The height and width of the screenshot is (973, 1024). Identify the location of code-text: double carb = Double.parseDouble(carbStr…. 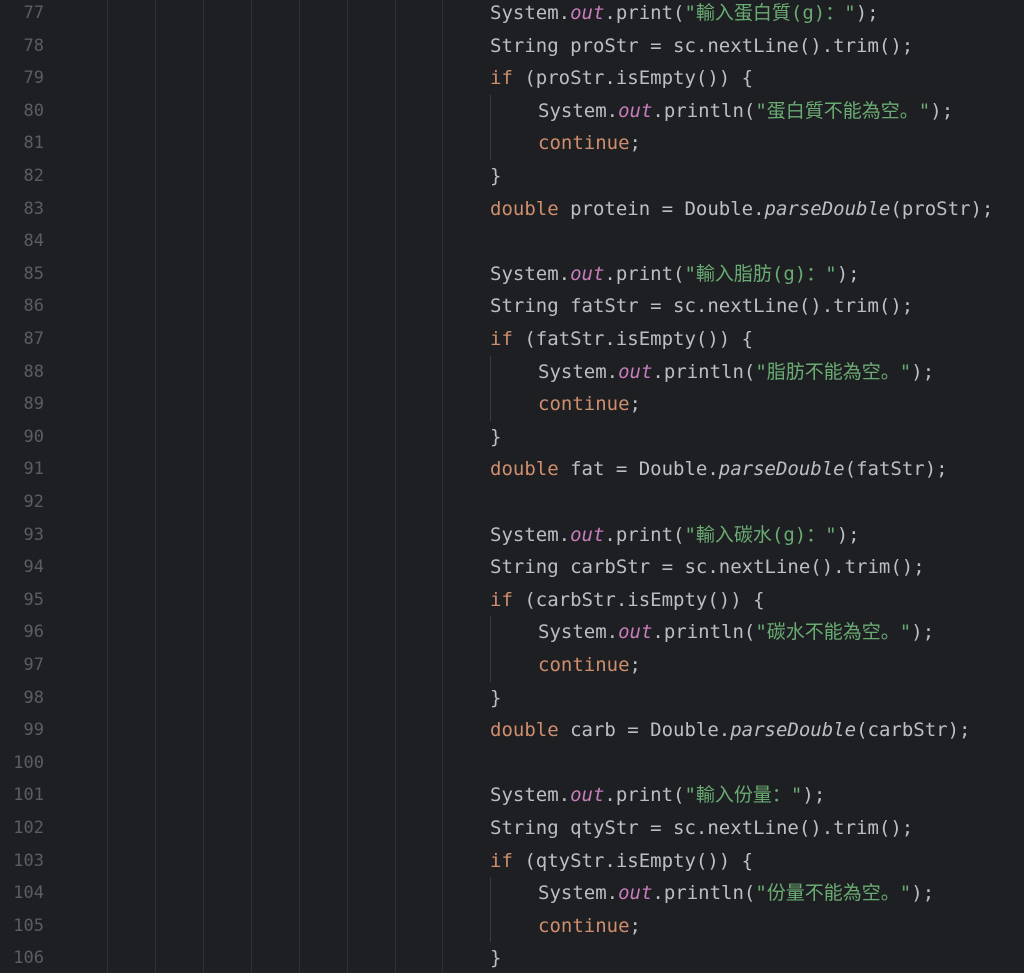
(730, 730).